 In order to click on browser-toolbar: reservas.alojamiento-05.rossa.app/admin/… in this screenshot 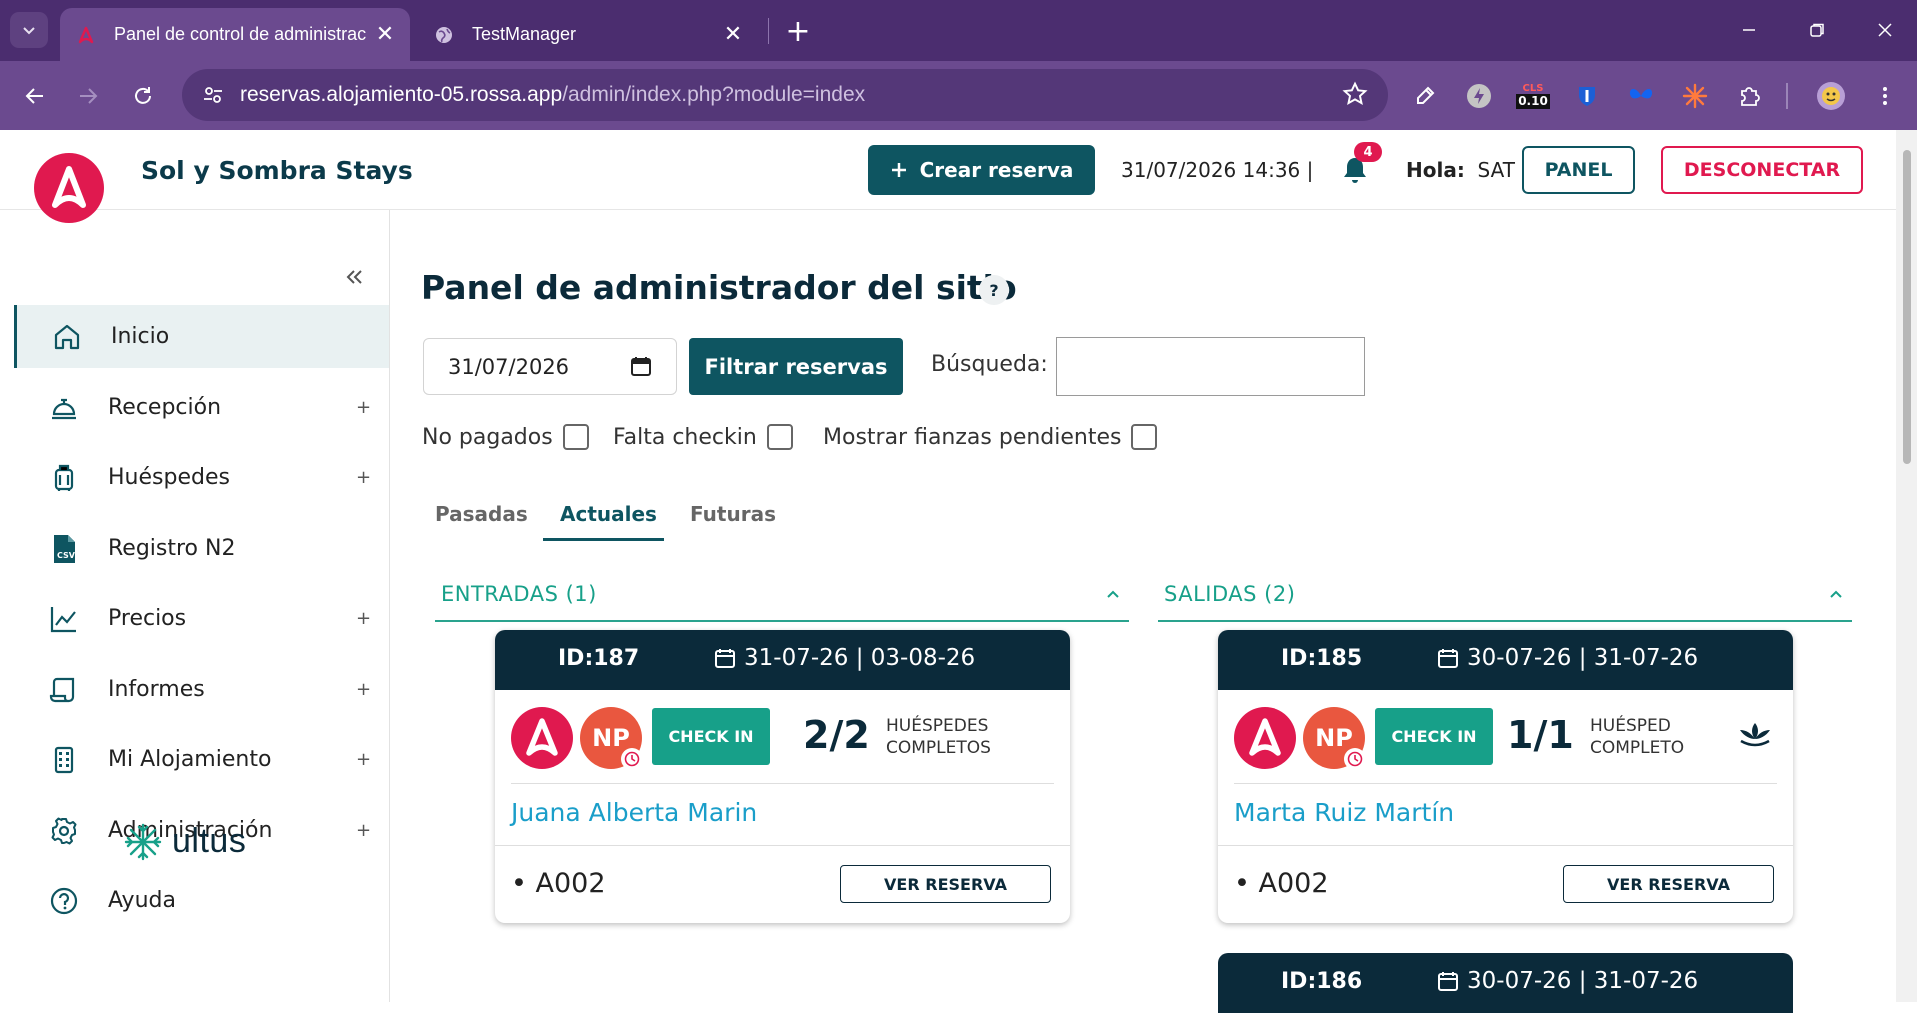, I will do `click(958, 95)`.